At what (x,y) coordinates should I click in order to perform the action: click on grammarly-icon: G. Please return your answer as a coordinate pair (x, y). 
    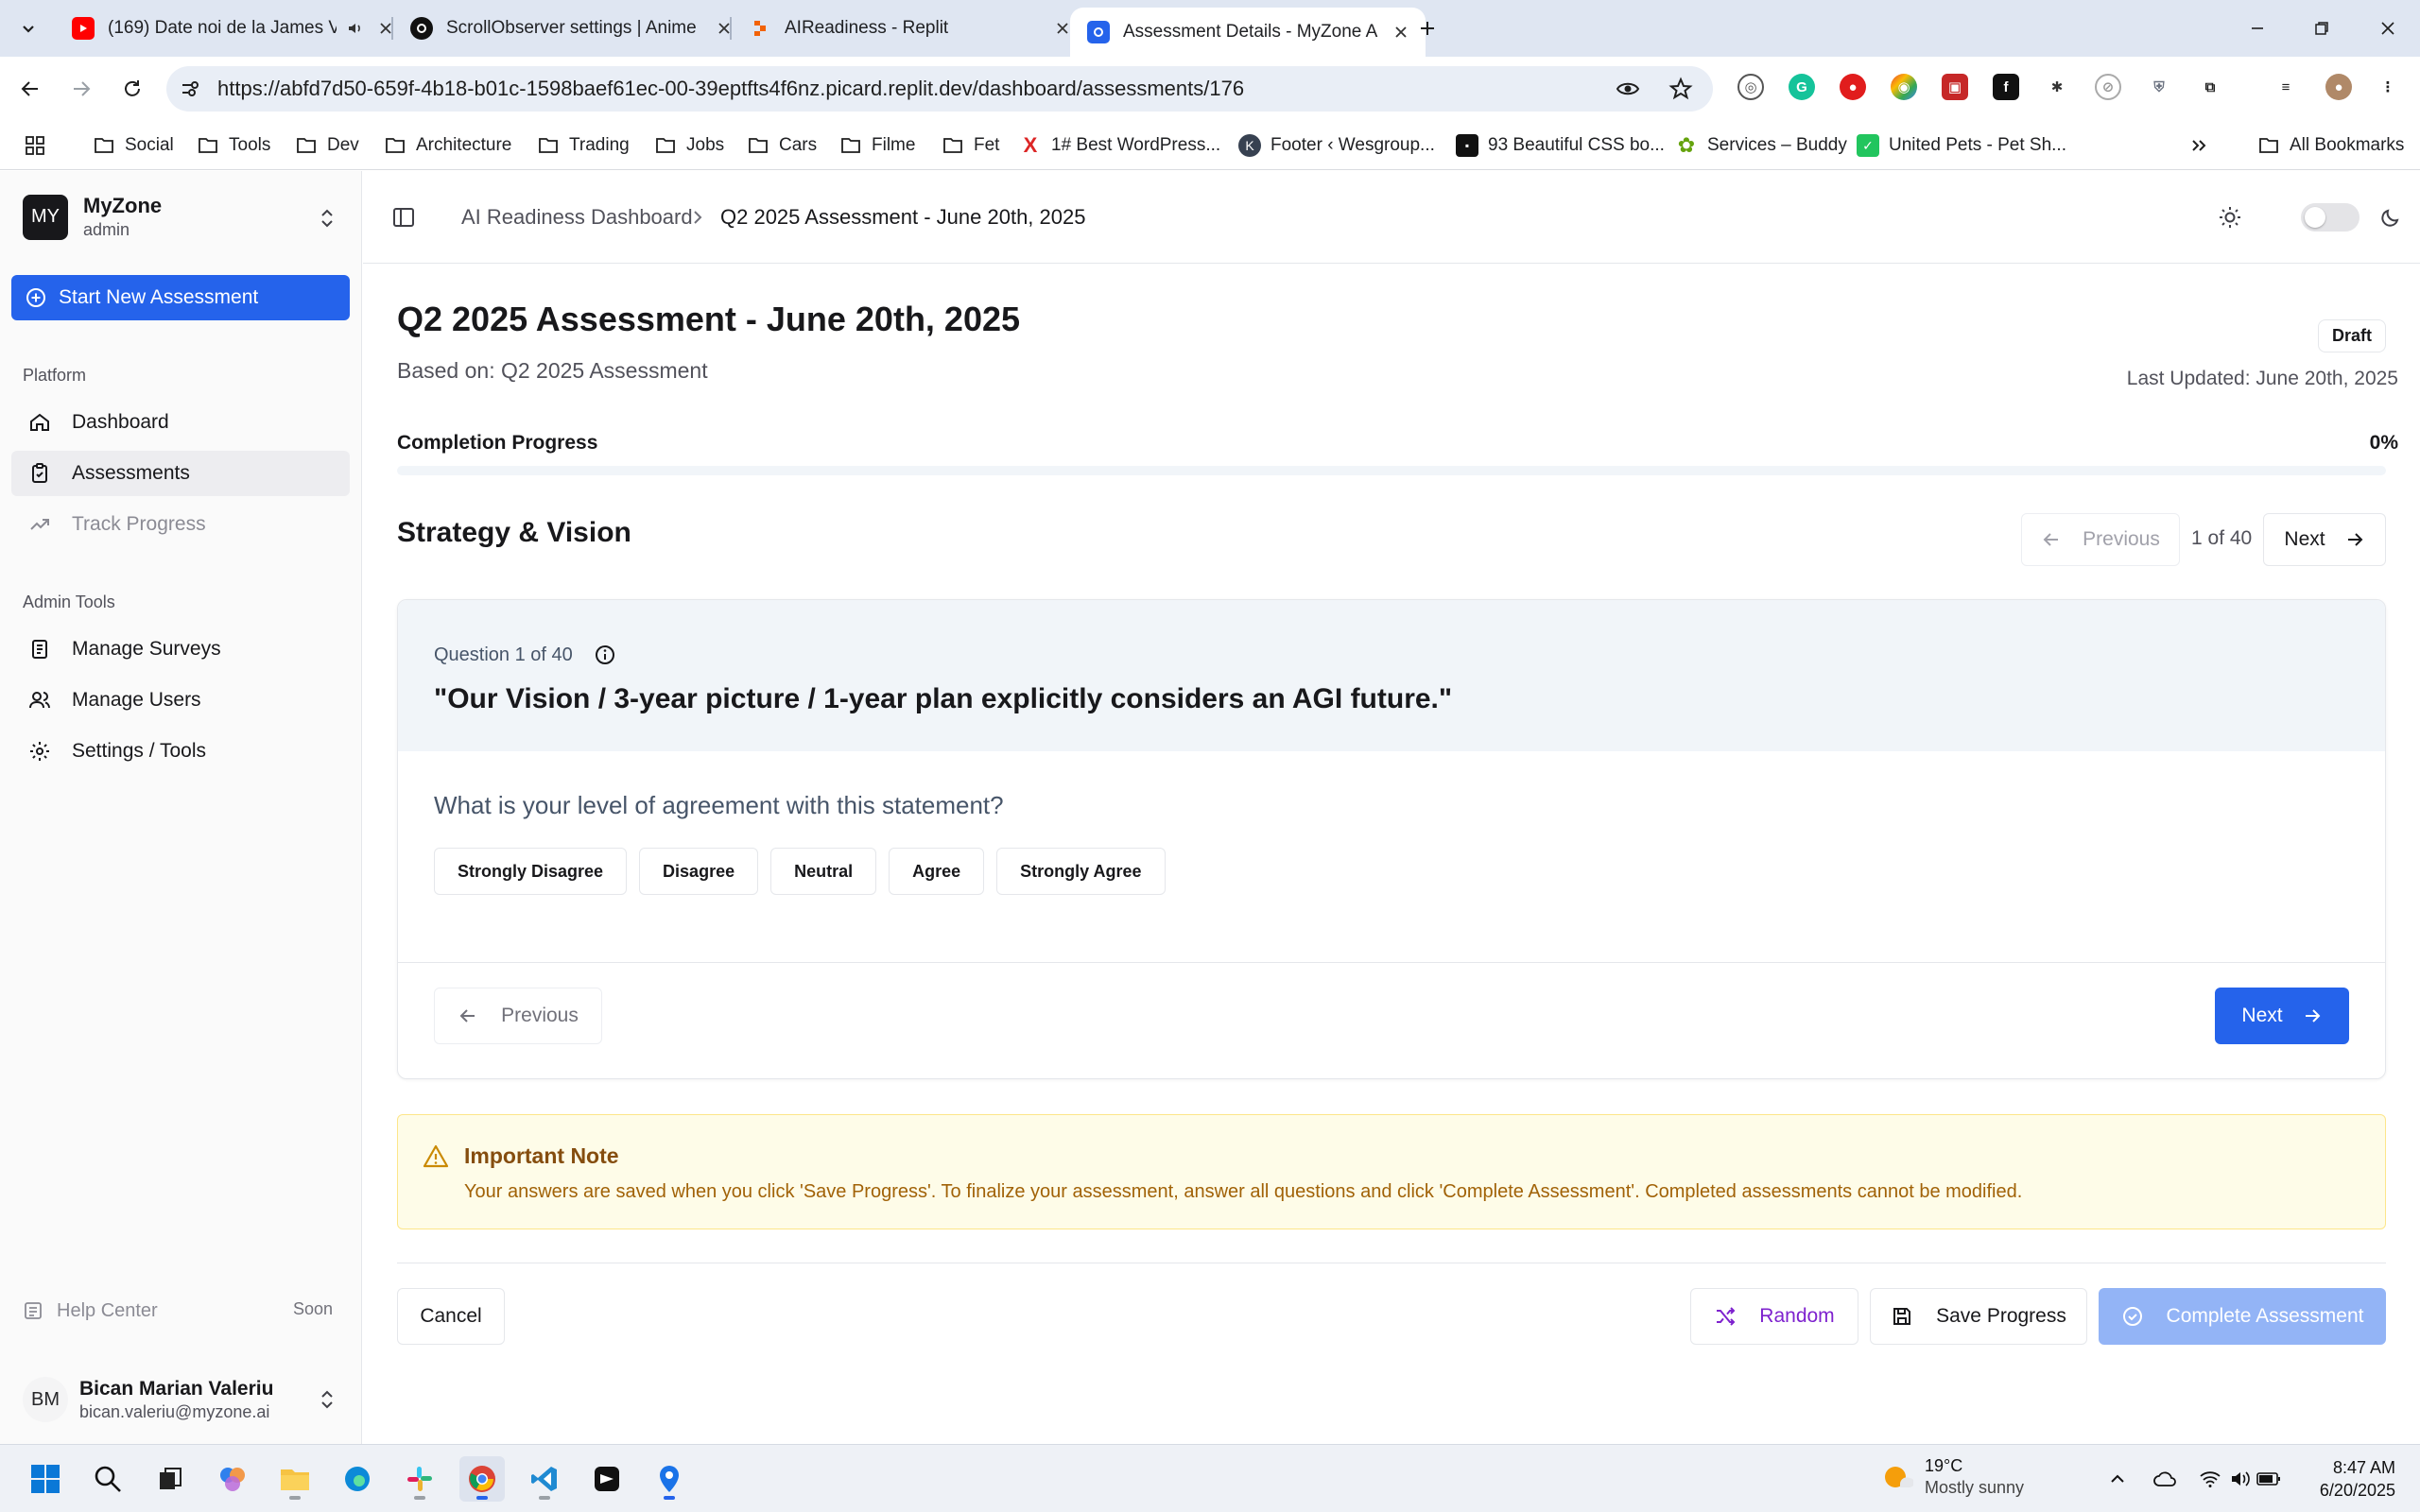
    Looking at the image, I should click on (1802, 87).